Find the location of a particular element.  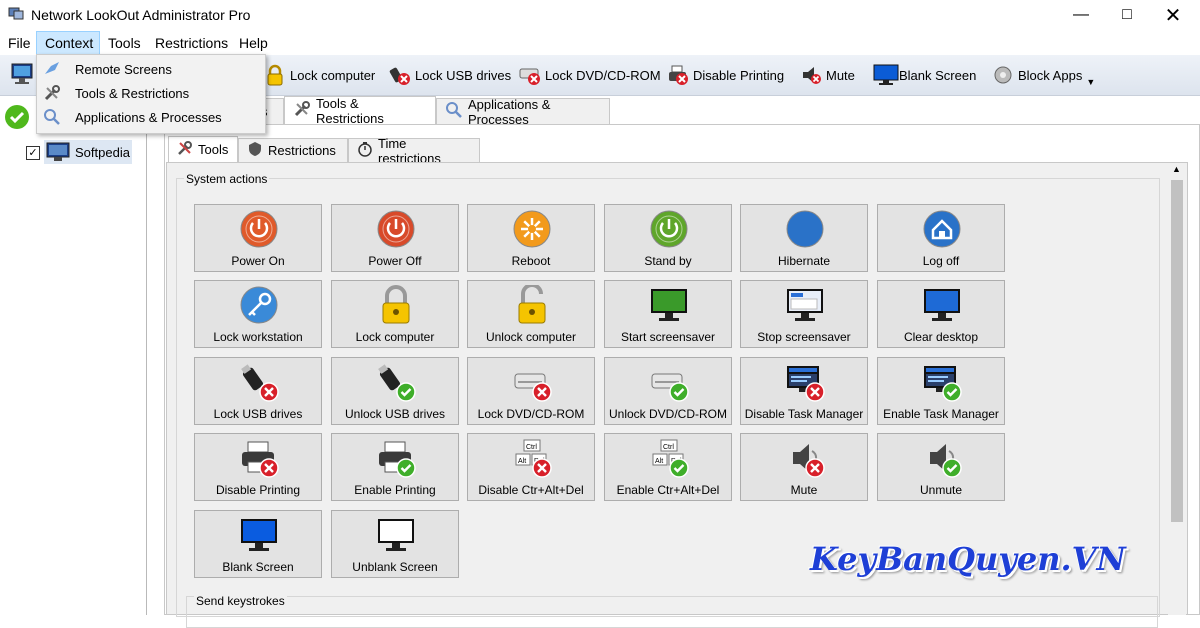

menu-tools: Tools is located at coordinates (124, 43).